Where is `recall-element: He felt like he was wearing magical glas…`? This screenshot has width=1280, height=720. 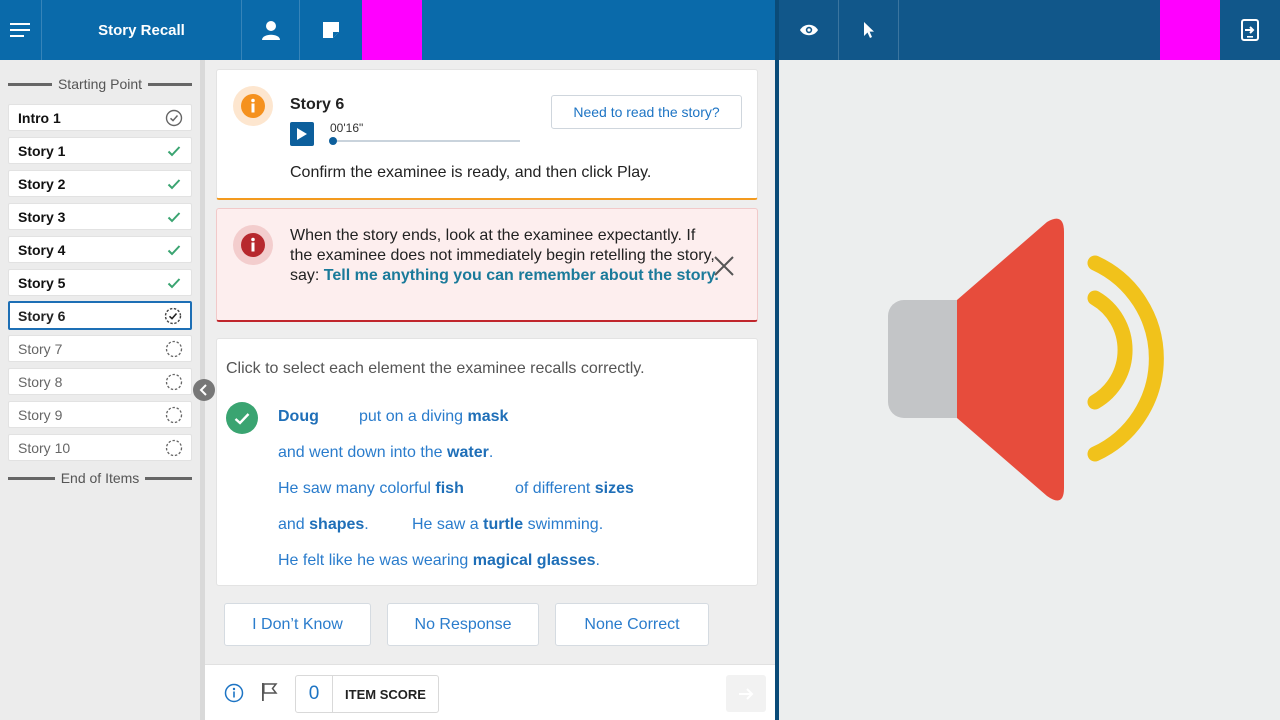
recall-element: He felt like he was wearing magical glas… is located at coordinates (439, 561).